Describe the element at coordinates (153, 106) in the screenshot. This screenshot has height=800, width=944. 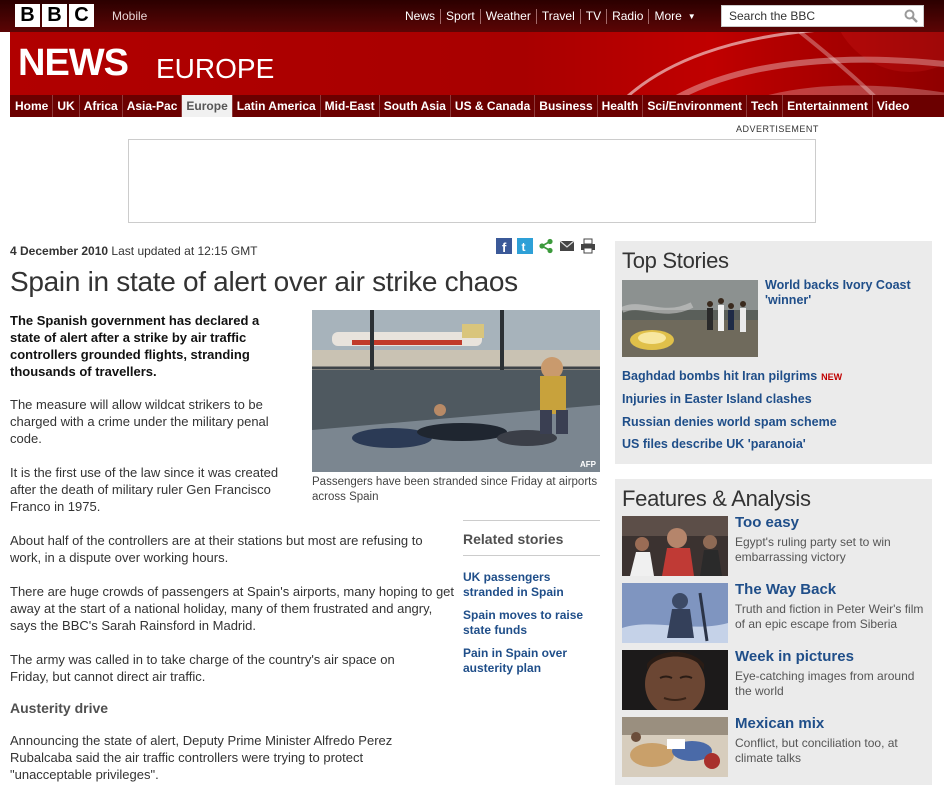
I see `section-asia-pac: Asia-Pac` at that location.